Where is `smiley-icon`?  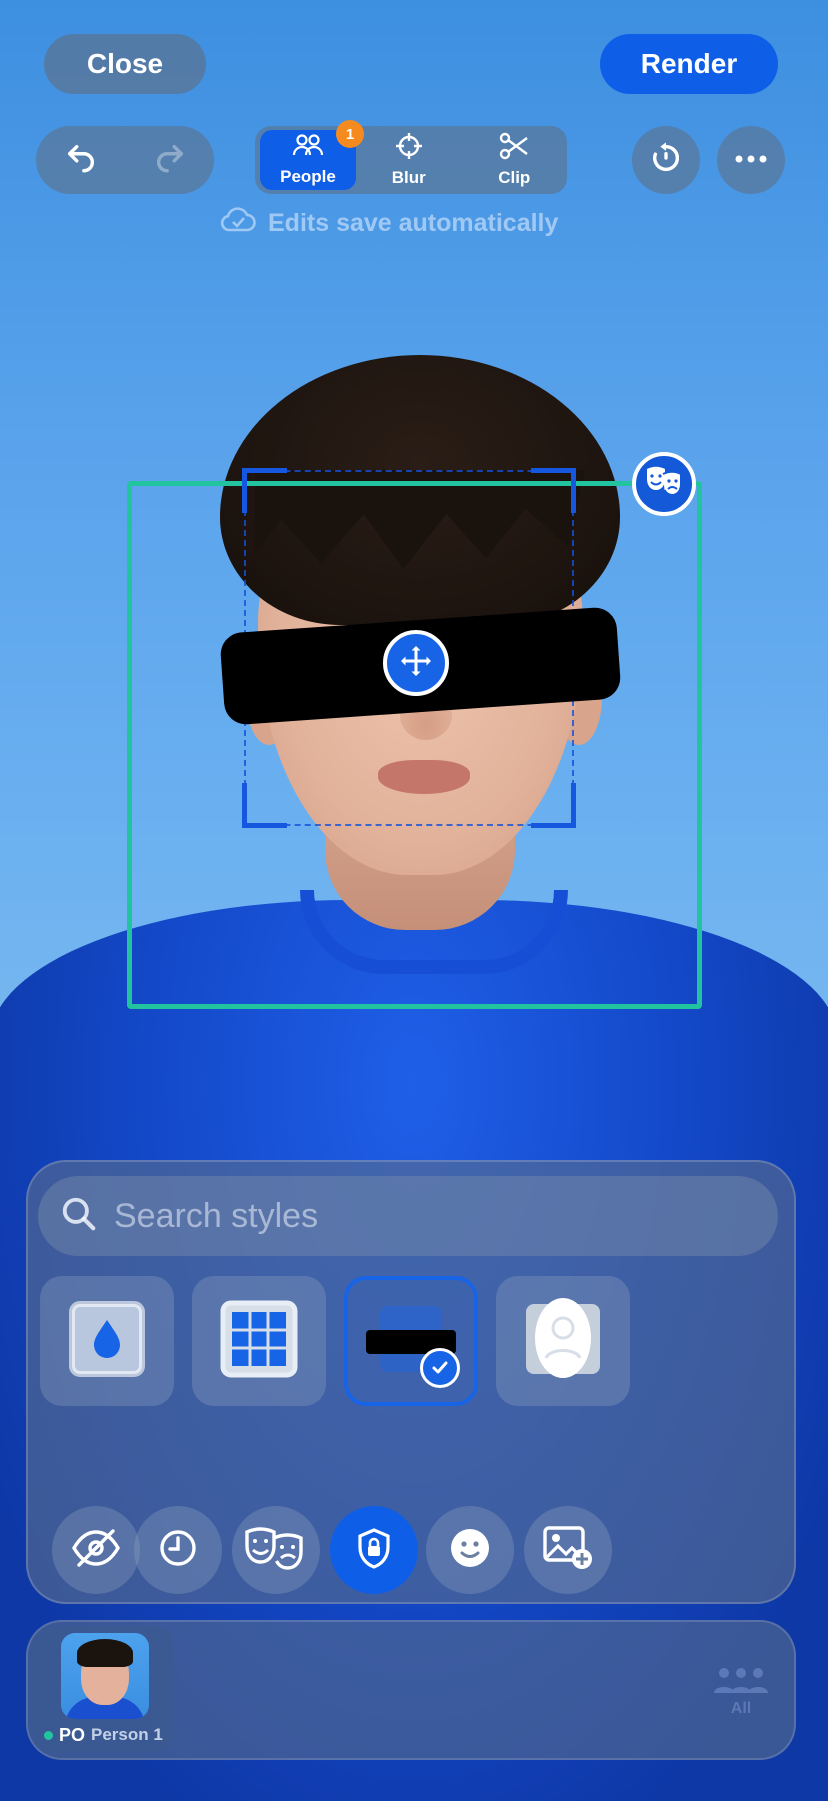
smiley-icon is located at coordinates (470, 1550).